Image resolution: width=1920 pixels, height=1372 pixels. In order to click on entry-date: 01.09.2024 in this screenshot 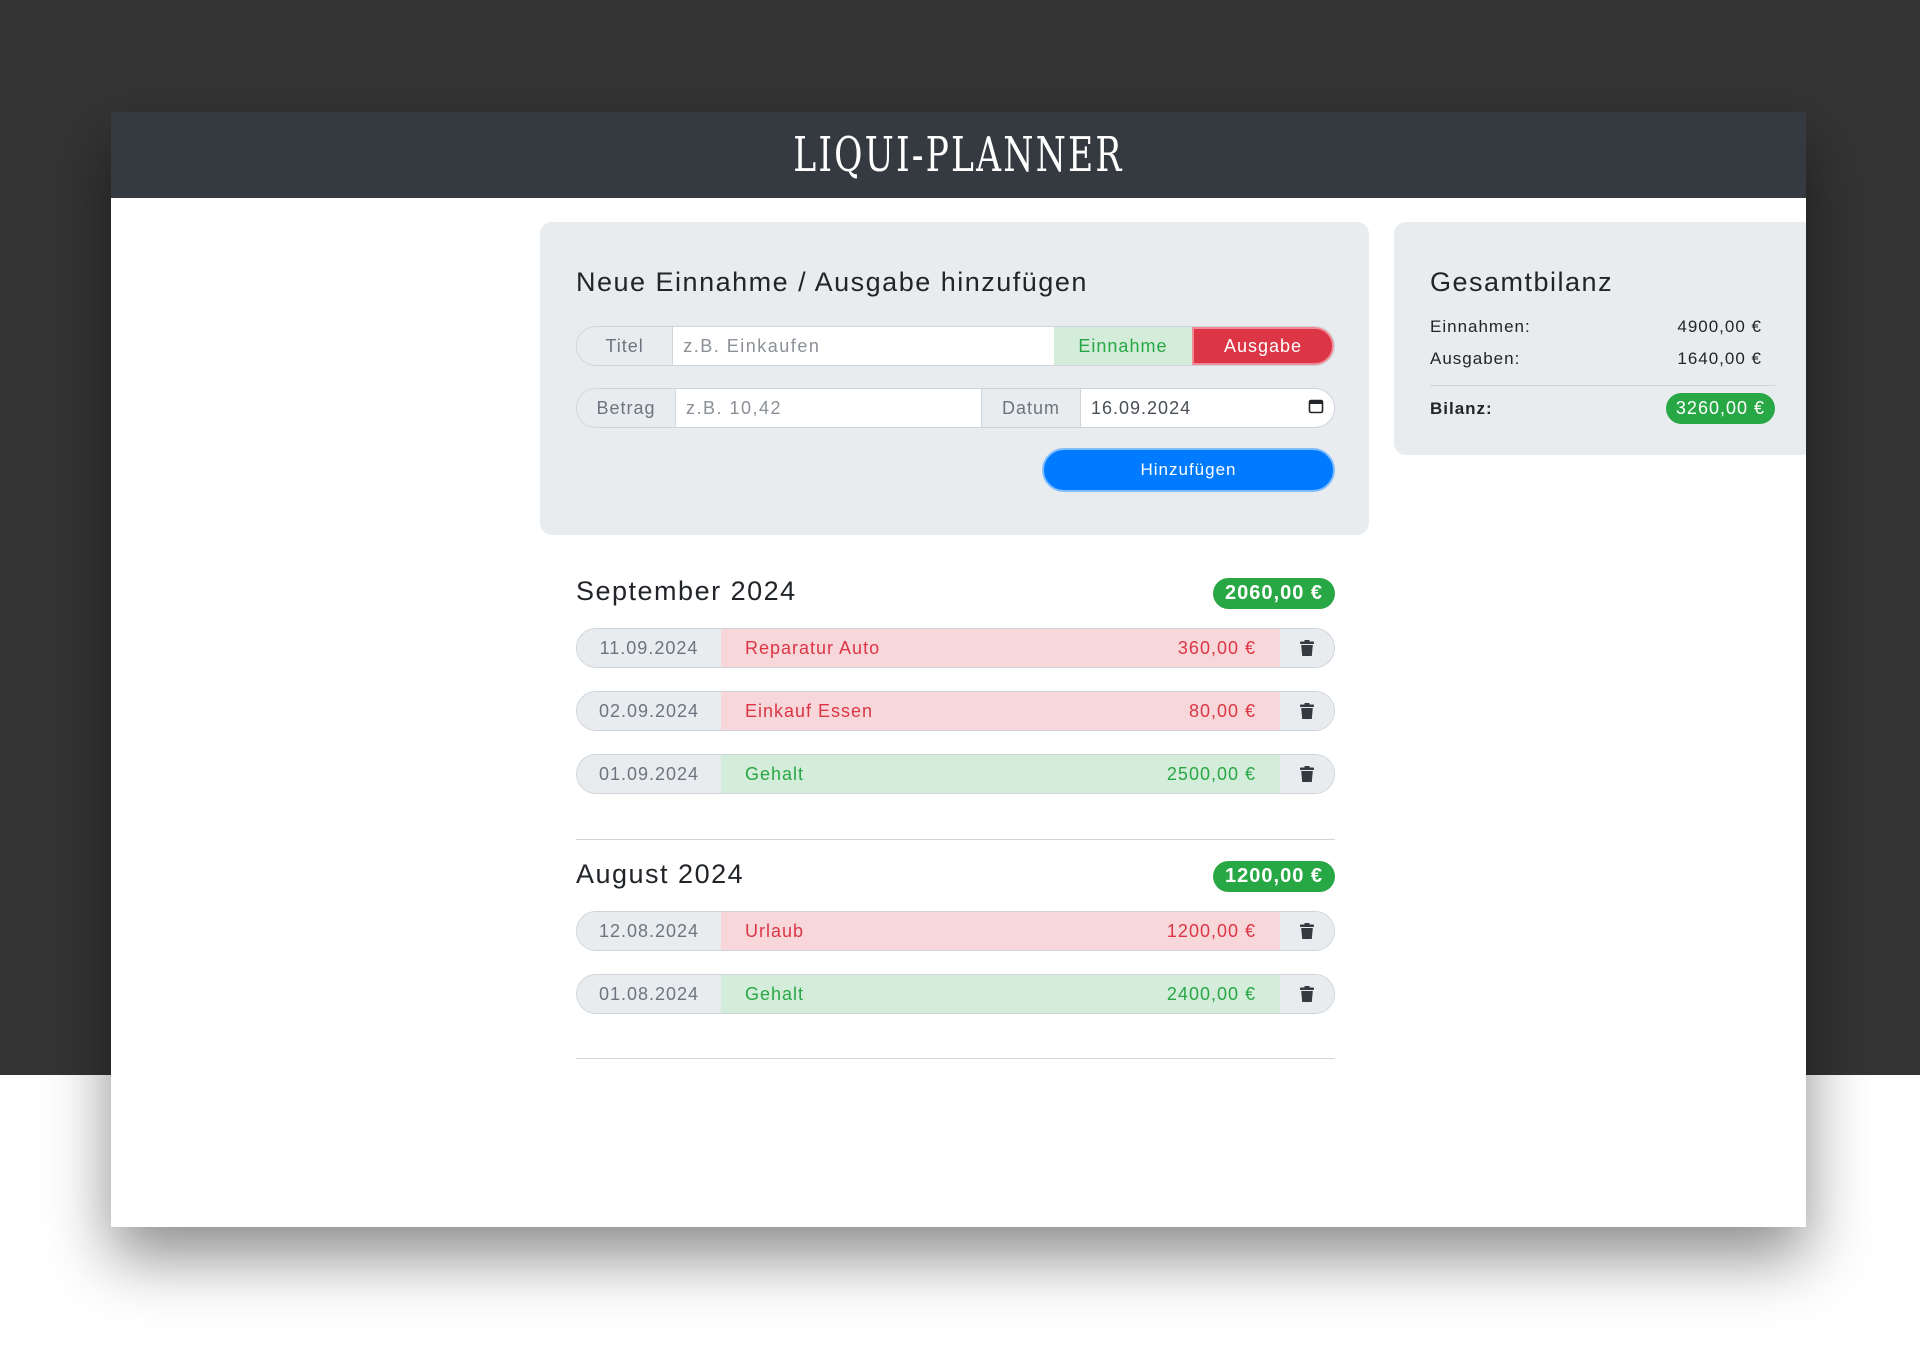, I will do `click(649, 774)`.